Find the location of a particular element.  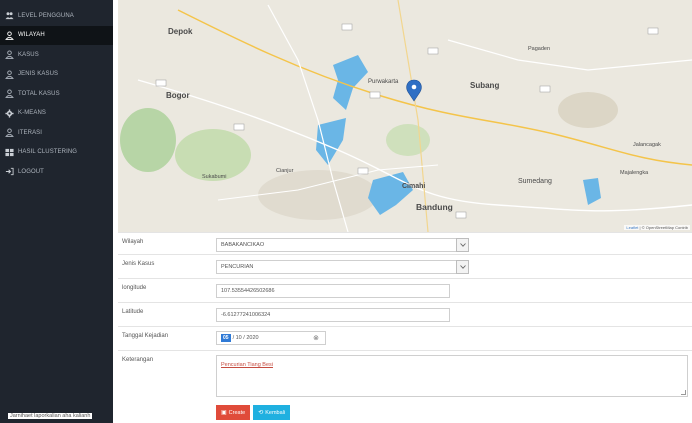

map-label-majalengka: Majalengka is located at coordinates (634, 173).